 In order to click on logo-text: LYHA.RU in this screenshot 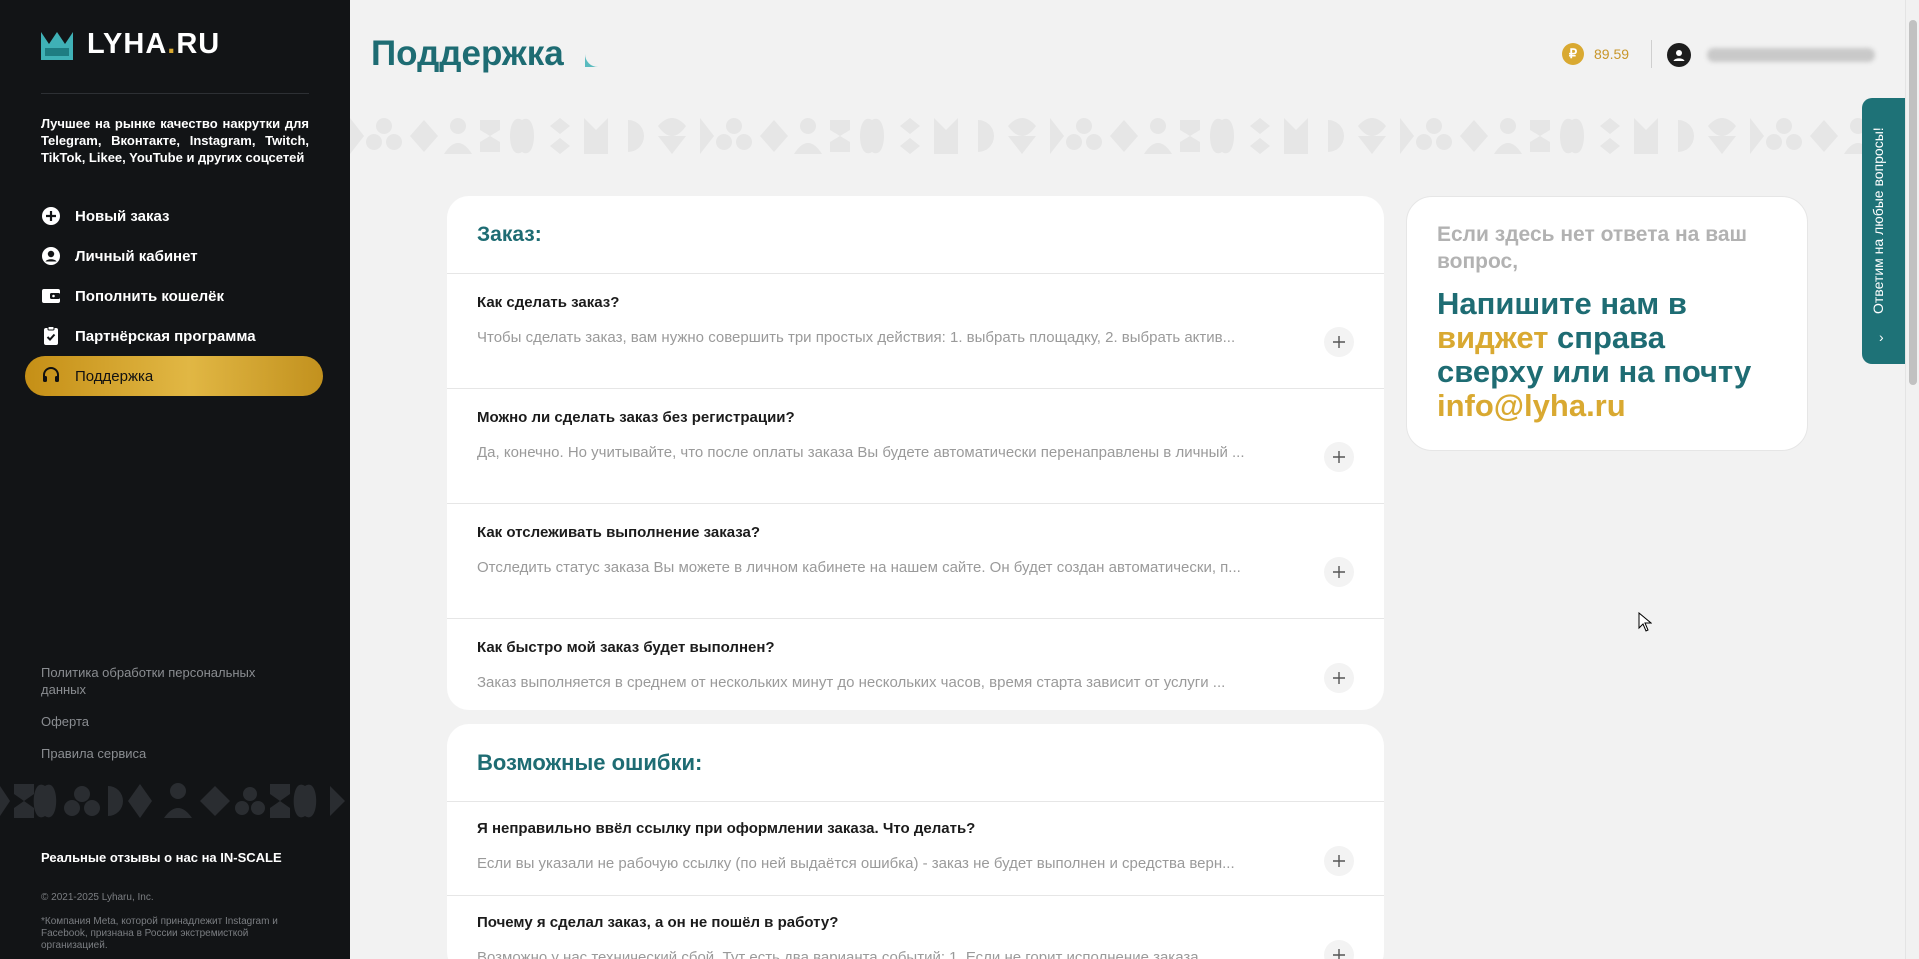, I will do `click(154, 44)`.